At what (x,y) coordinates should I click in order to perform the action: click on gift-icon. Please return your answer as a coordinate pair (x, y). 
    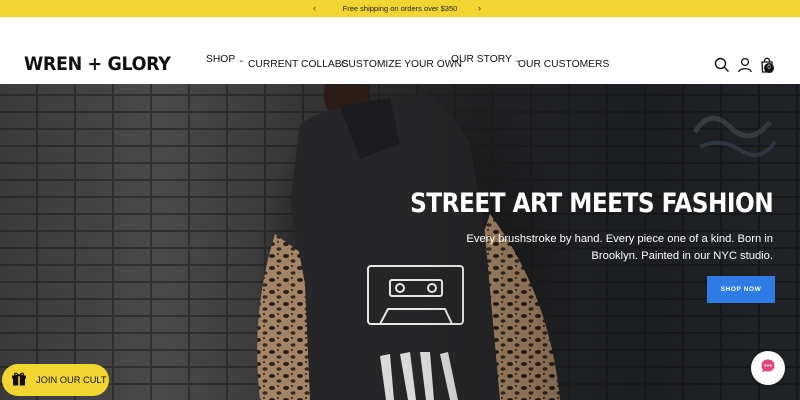
    Looking at the image, I should click on (19, 380).